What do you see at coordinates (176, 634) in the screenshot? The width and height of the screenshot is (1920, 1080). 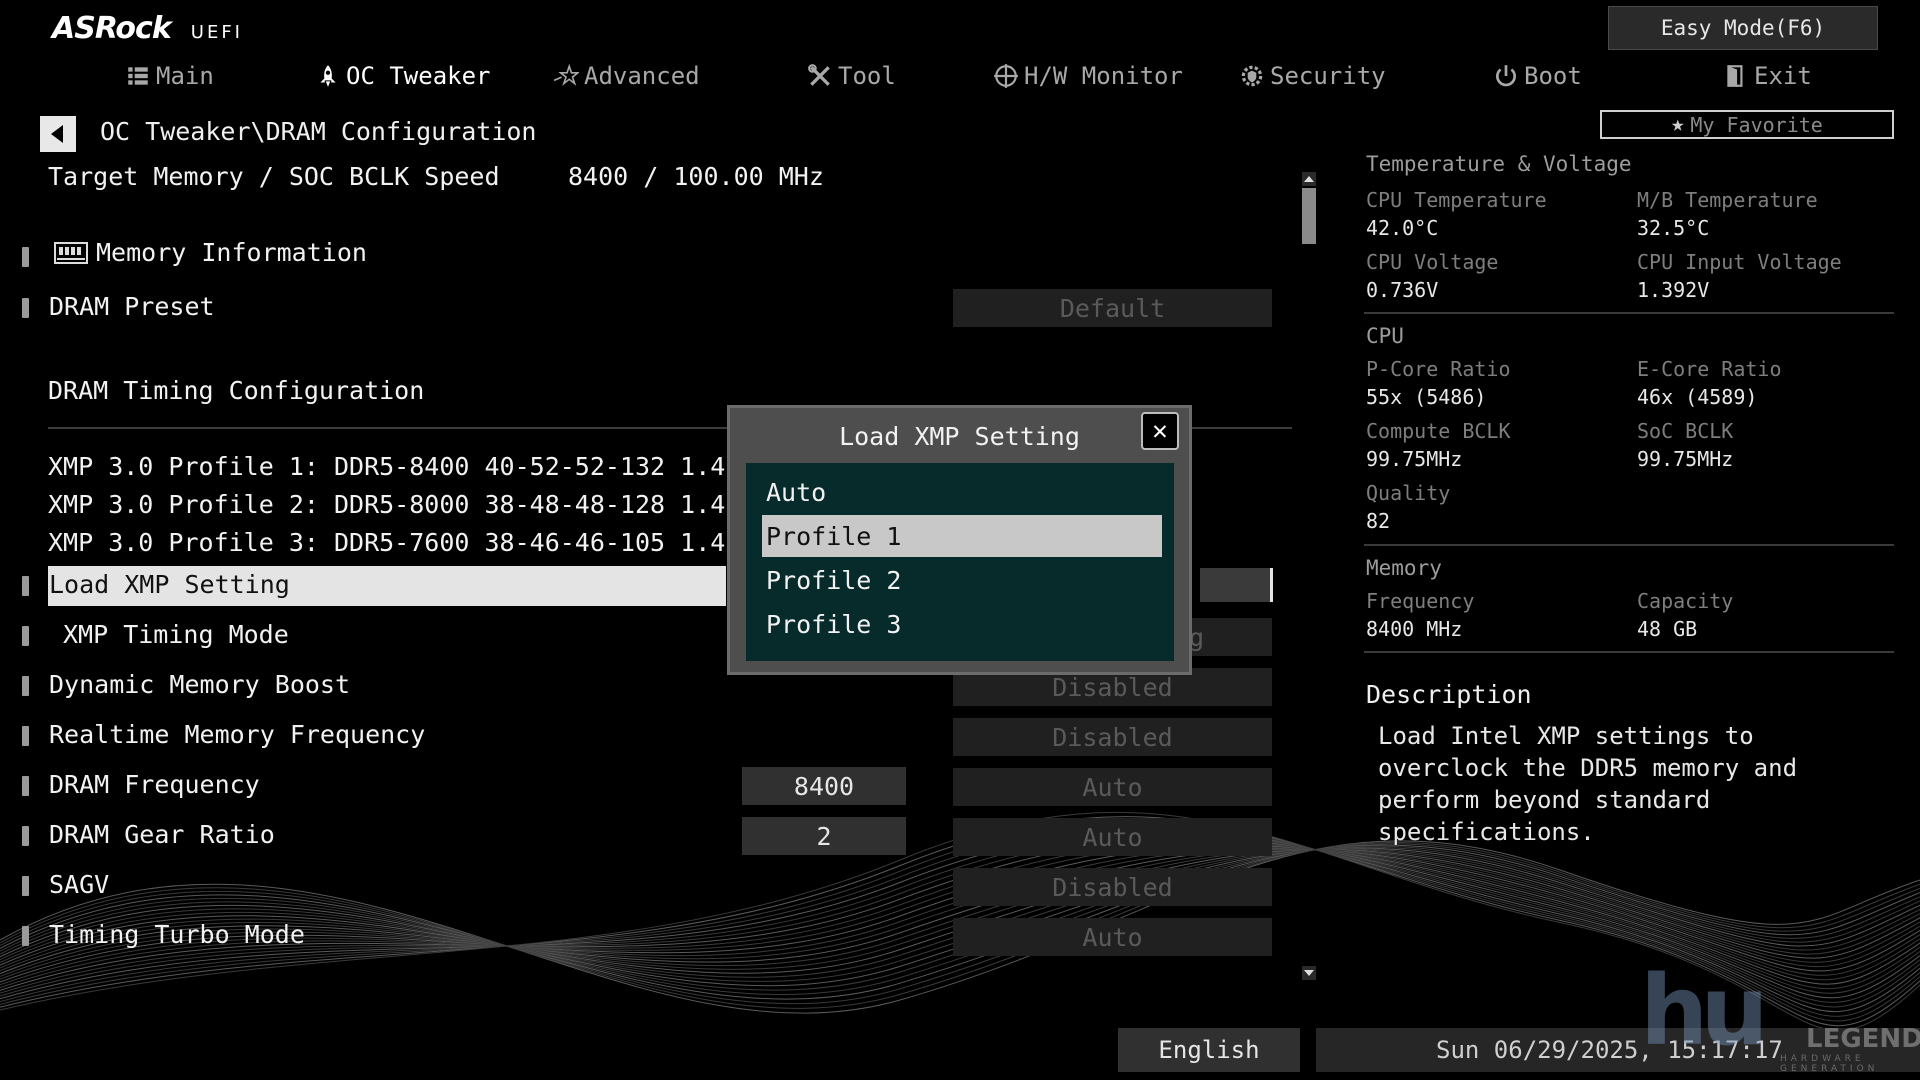 I see `xmp-timing-mode-label: XMP Timing Mode` at bounding box center [176, 634].